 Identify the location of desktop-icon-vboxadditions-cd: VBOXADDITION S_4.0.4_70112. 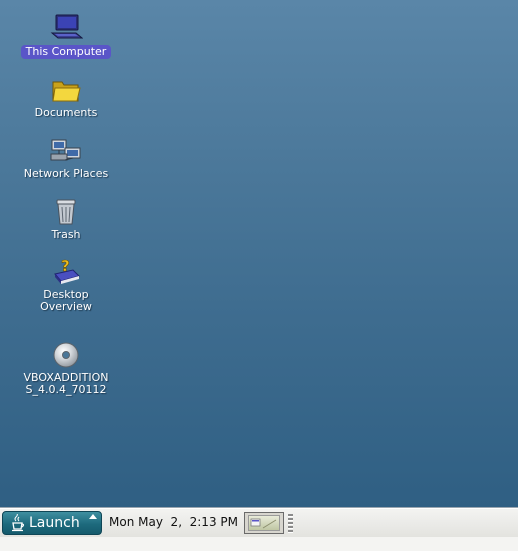
(66, 368).